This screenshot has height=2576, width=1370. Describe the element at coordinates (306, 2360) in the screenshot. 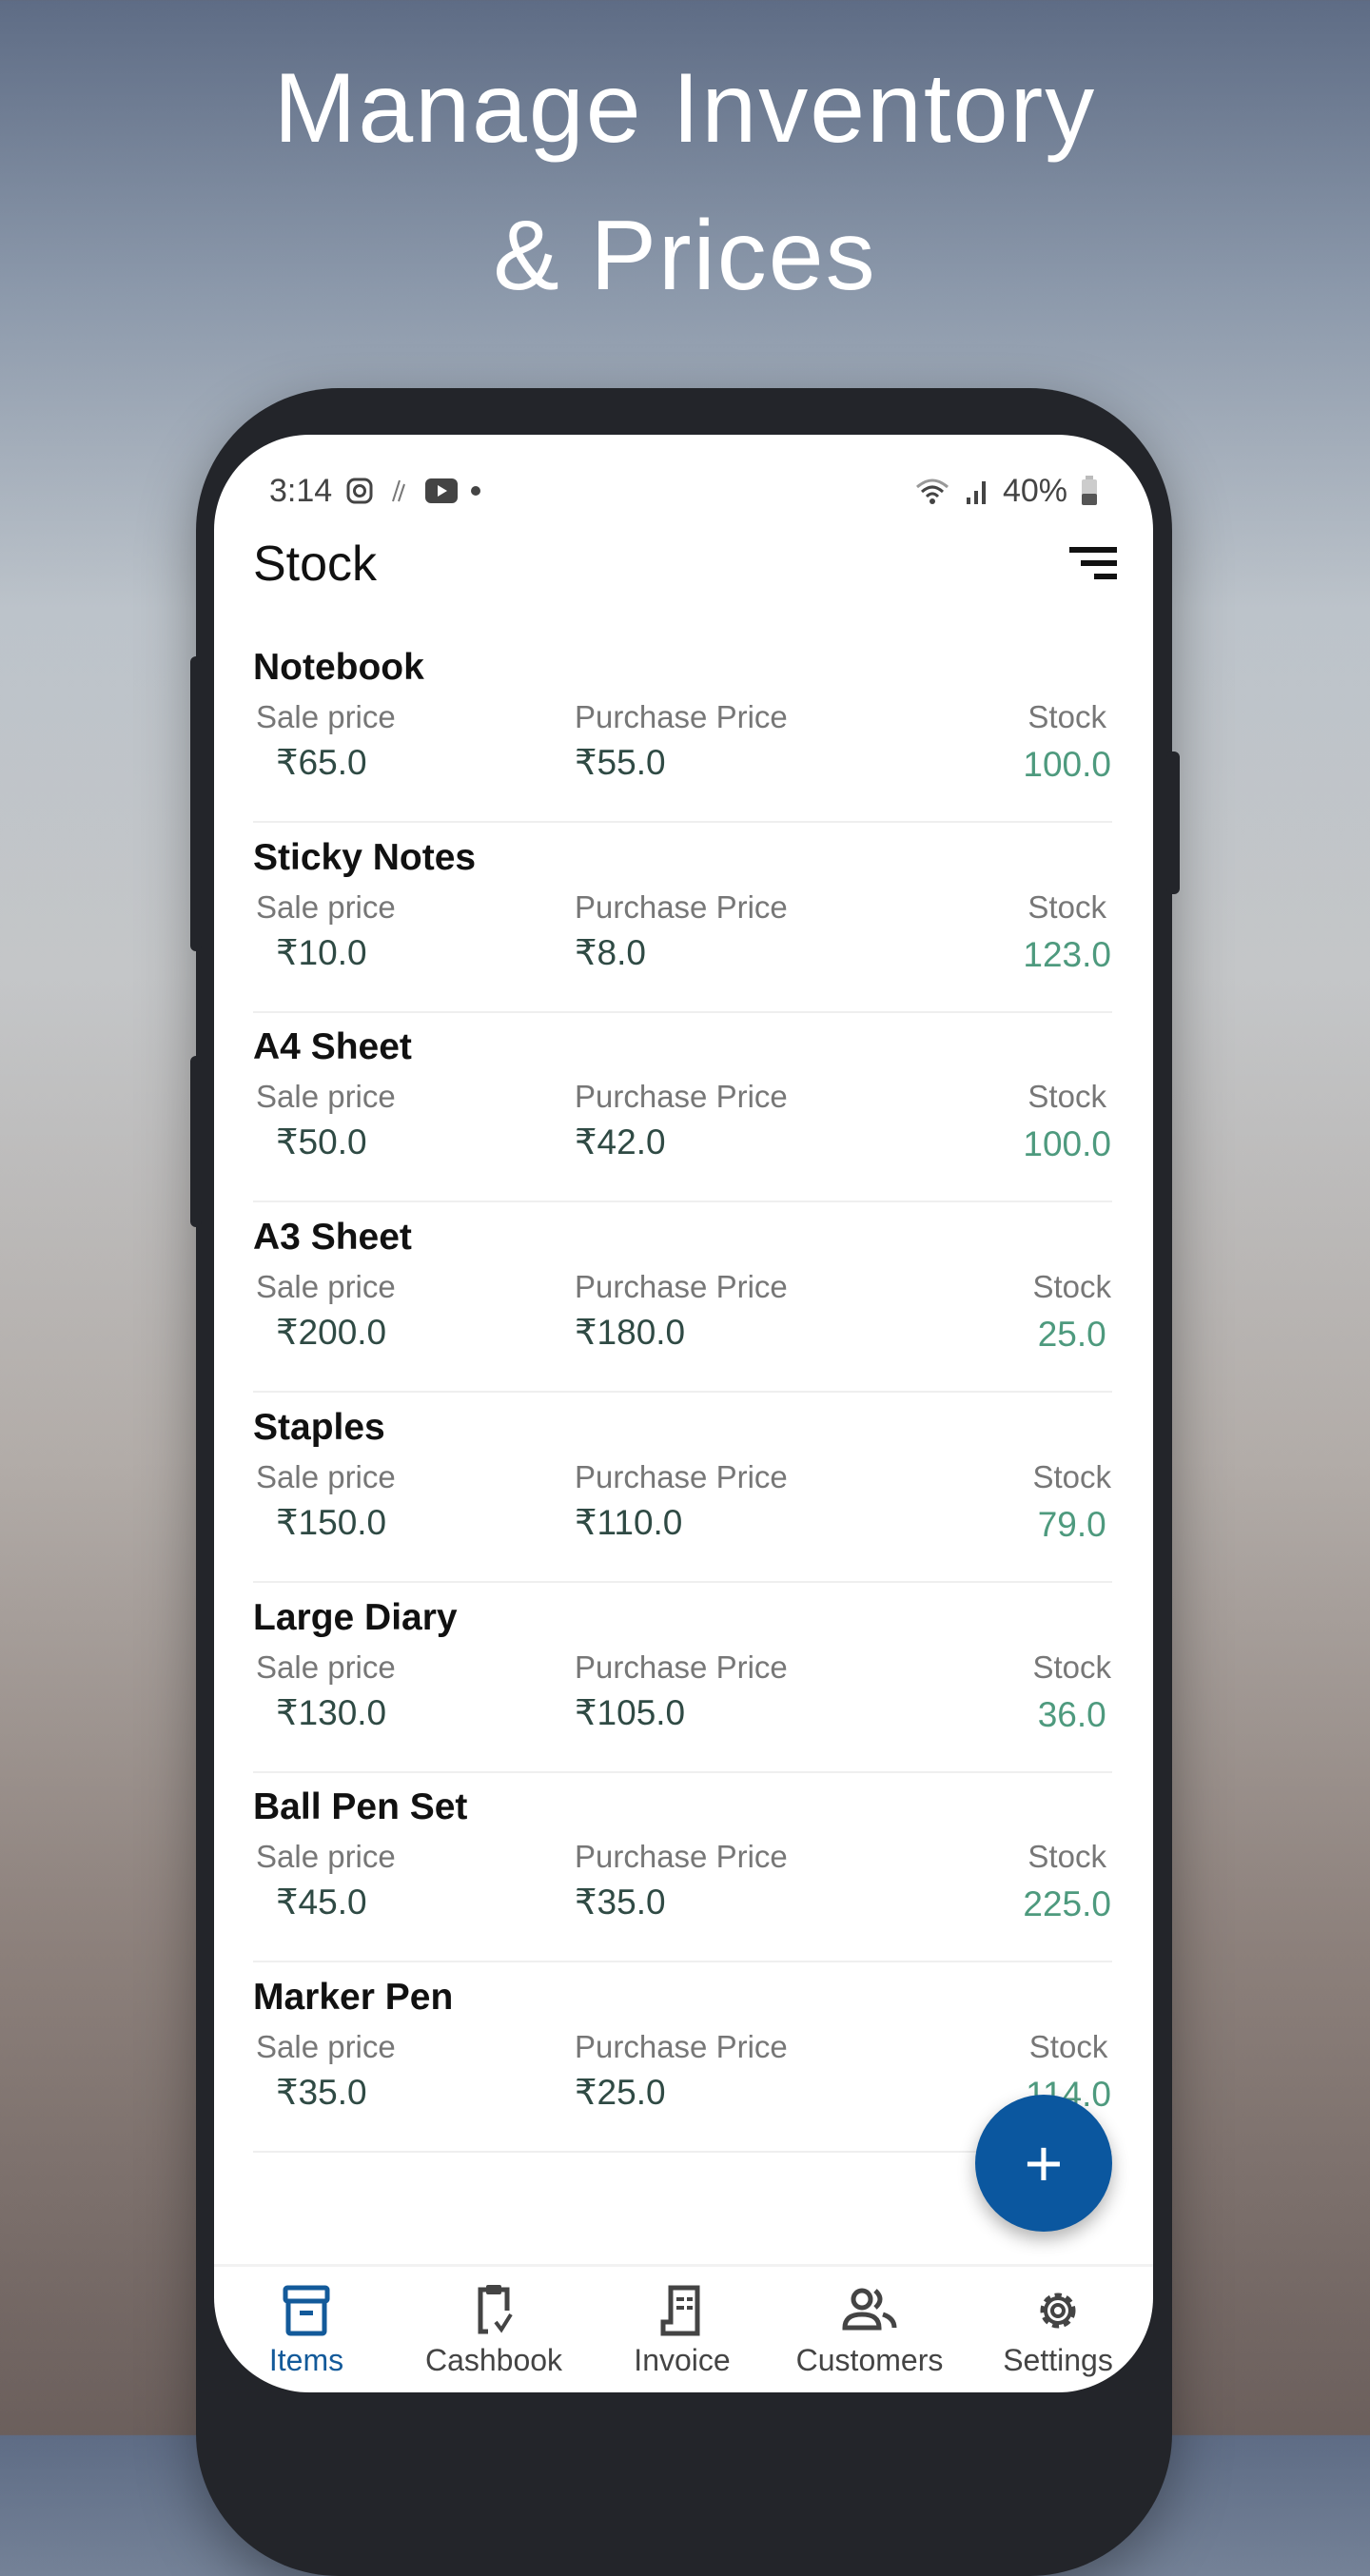

I see `nav-label: Items` at that location.